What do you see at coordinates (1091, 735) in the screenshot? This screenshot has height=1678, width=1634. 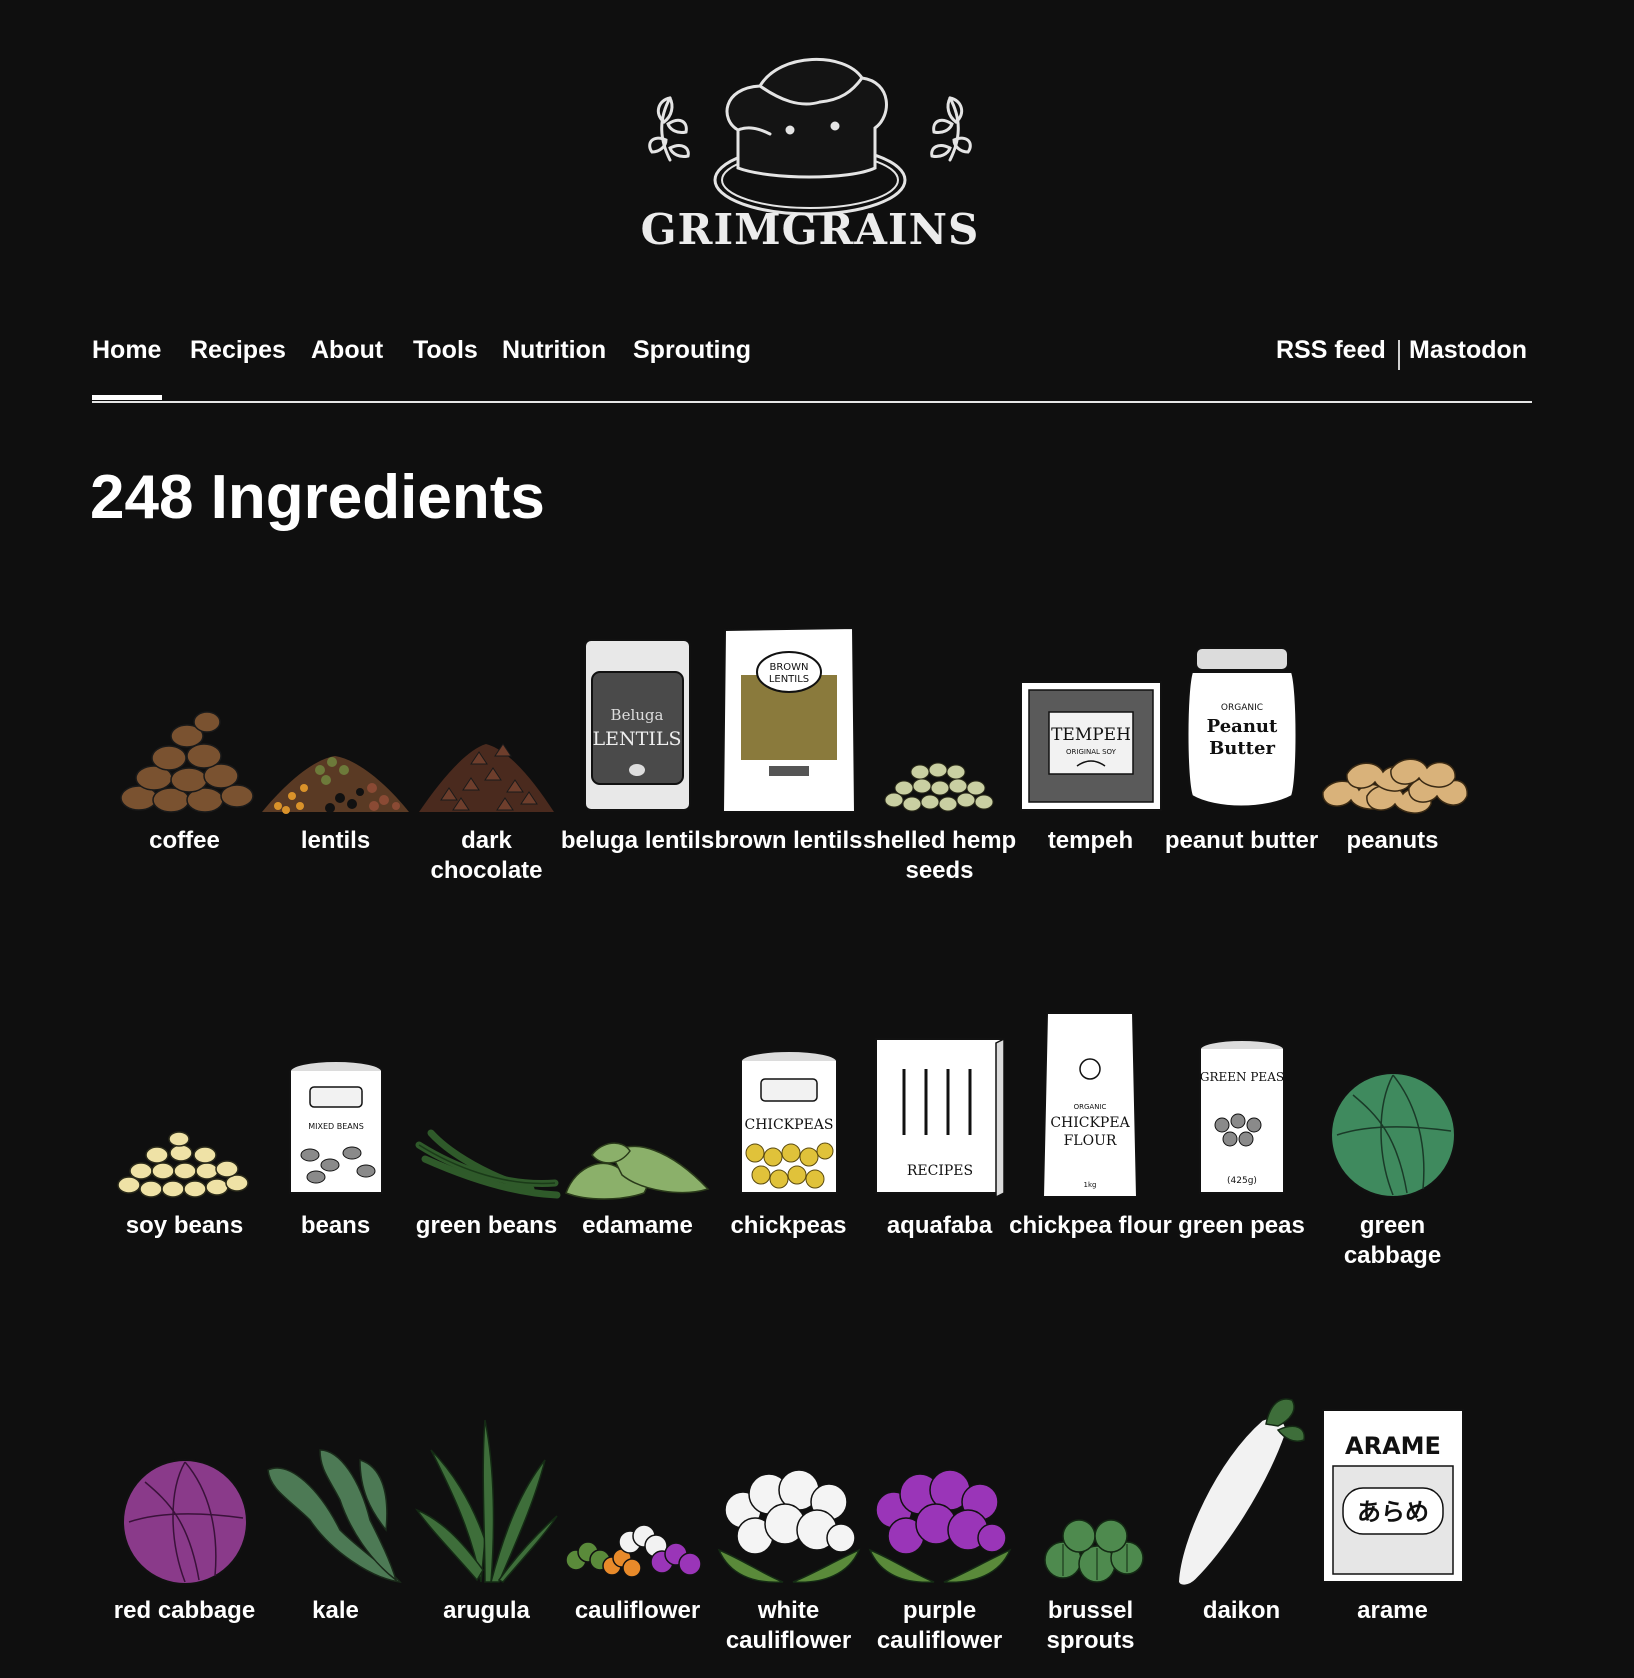 I see `package-text: TEMPEH` at bounding box center [1091, 735].